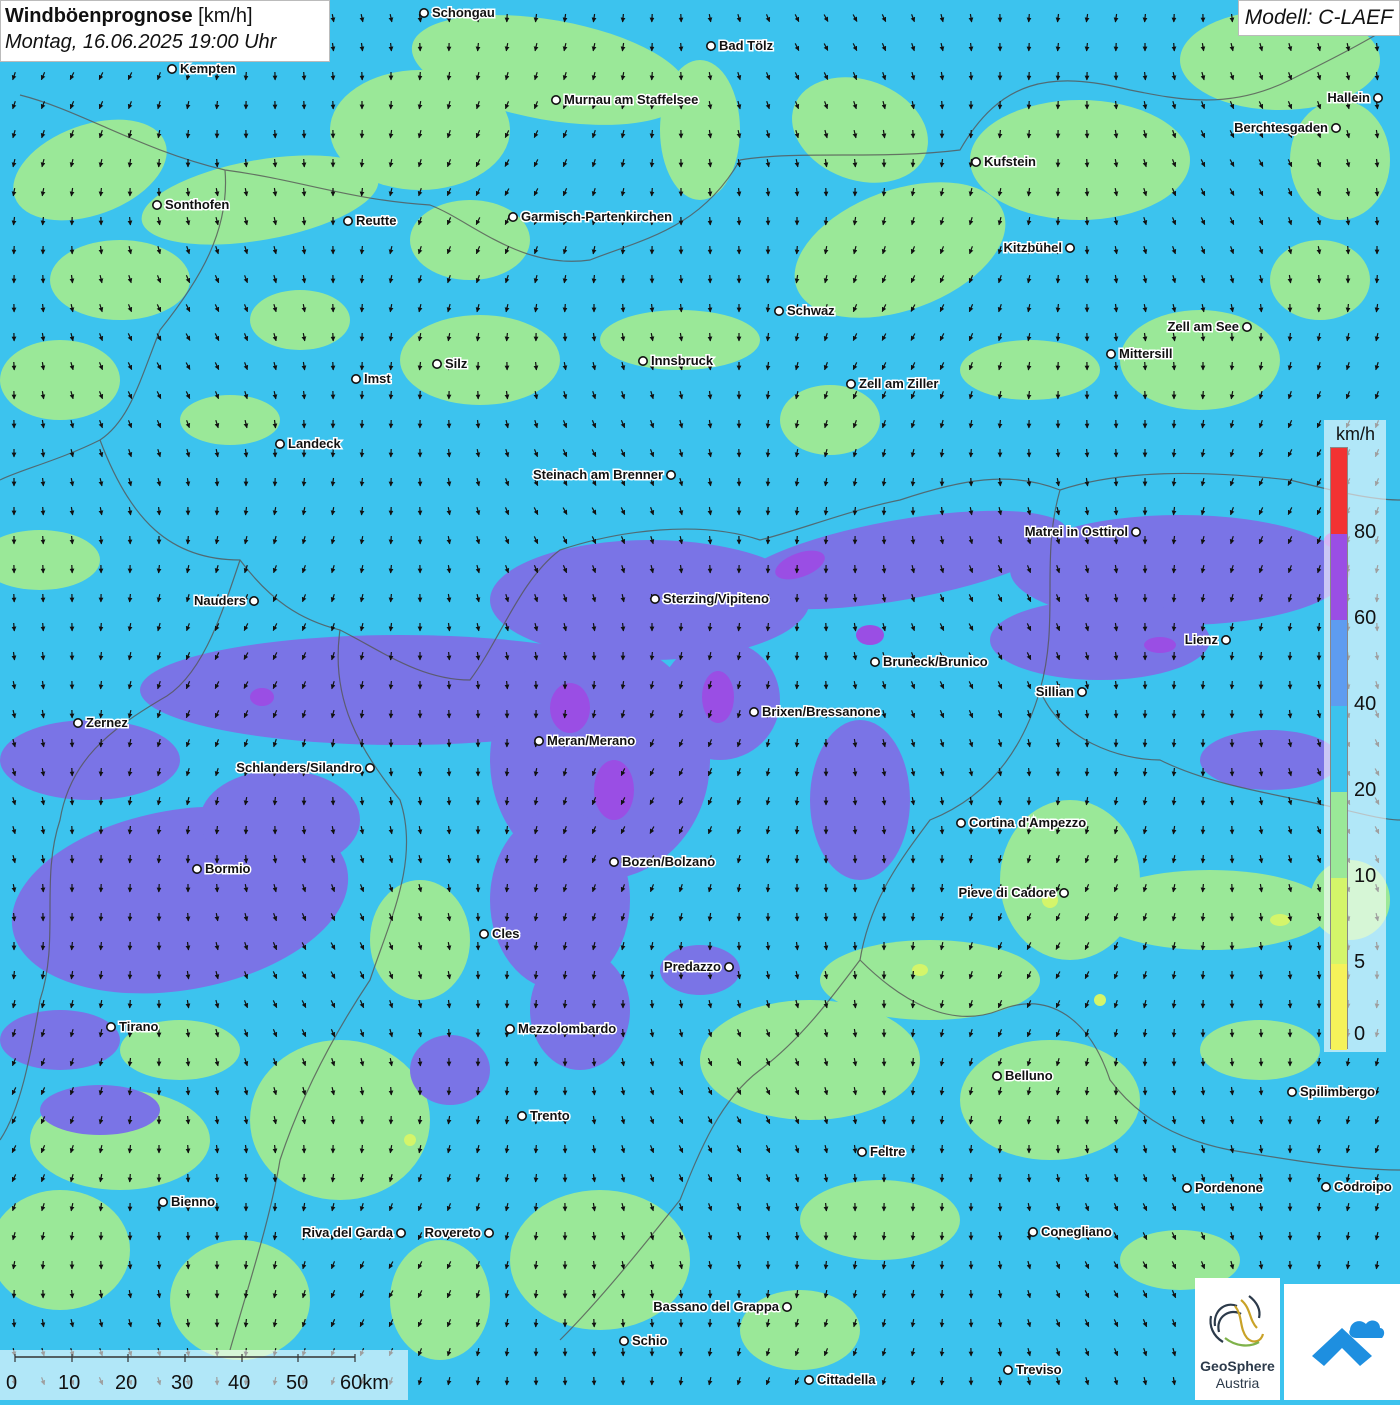 The height and width of the screenshot is (1405, 1400). What do you see at coordinates (893, 383) in the screenshot?
I see `place-zell-am-ziller: Zell am Ziller` at bounding box center [893, 383].